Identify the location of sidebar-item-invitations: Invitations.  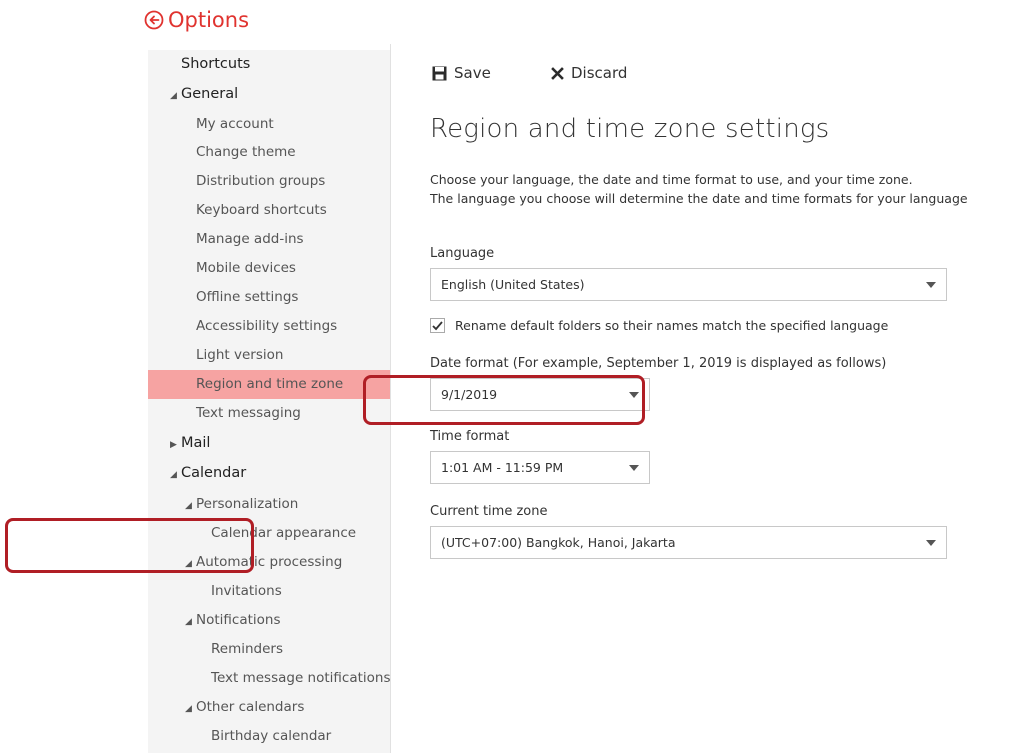
(269, 591).